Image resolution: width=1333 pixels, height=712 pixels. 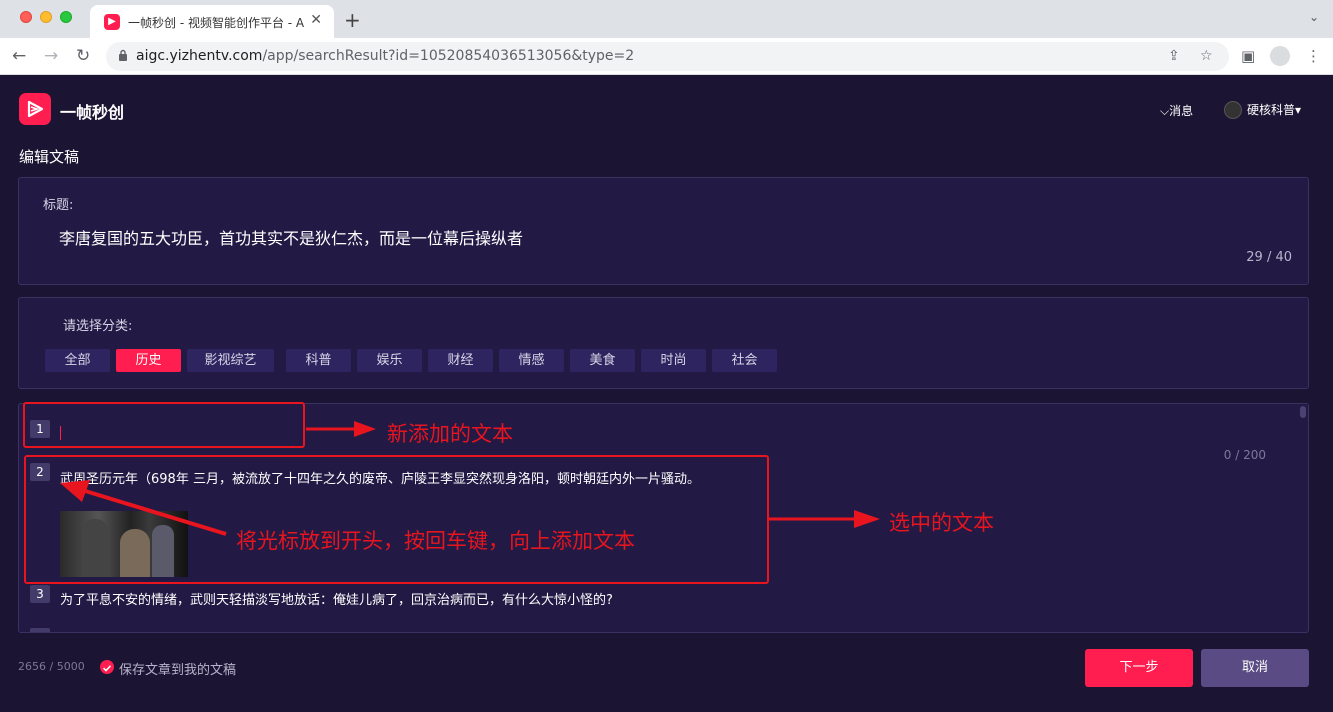 I want to click on category-tag: 时尚, so click(x=673, y=360).